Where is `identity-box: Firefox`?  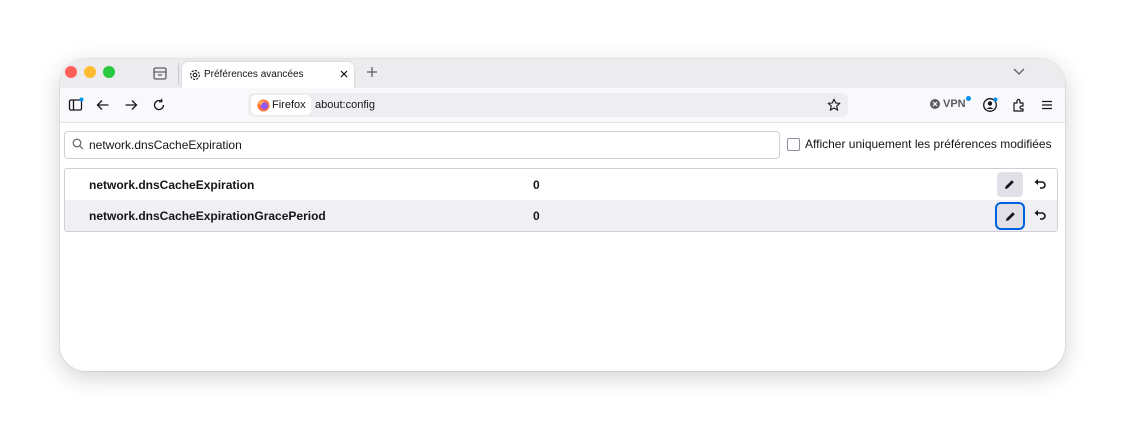 identity-box: Firefox is located at coordinates (281, 105).